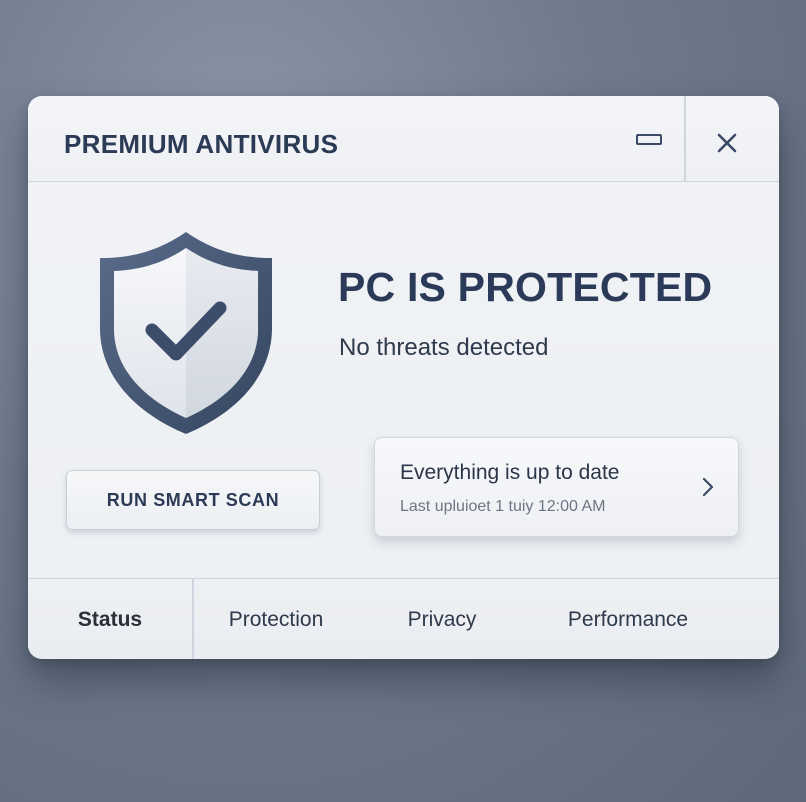 This screenshot has width=806, height=802. What do you see at coordinates (403, 139) in the screenshot?
I see `title-bar: PREMIUM ANTIVIRUS` at bounding box center [403, 139].